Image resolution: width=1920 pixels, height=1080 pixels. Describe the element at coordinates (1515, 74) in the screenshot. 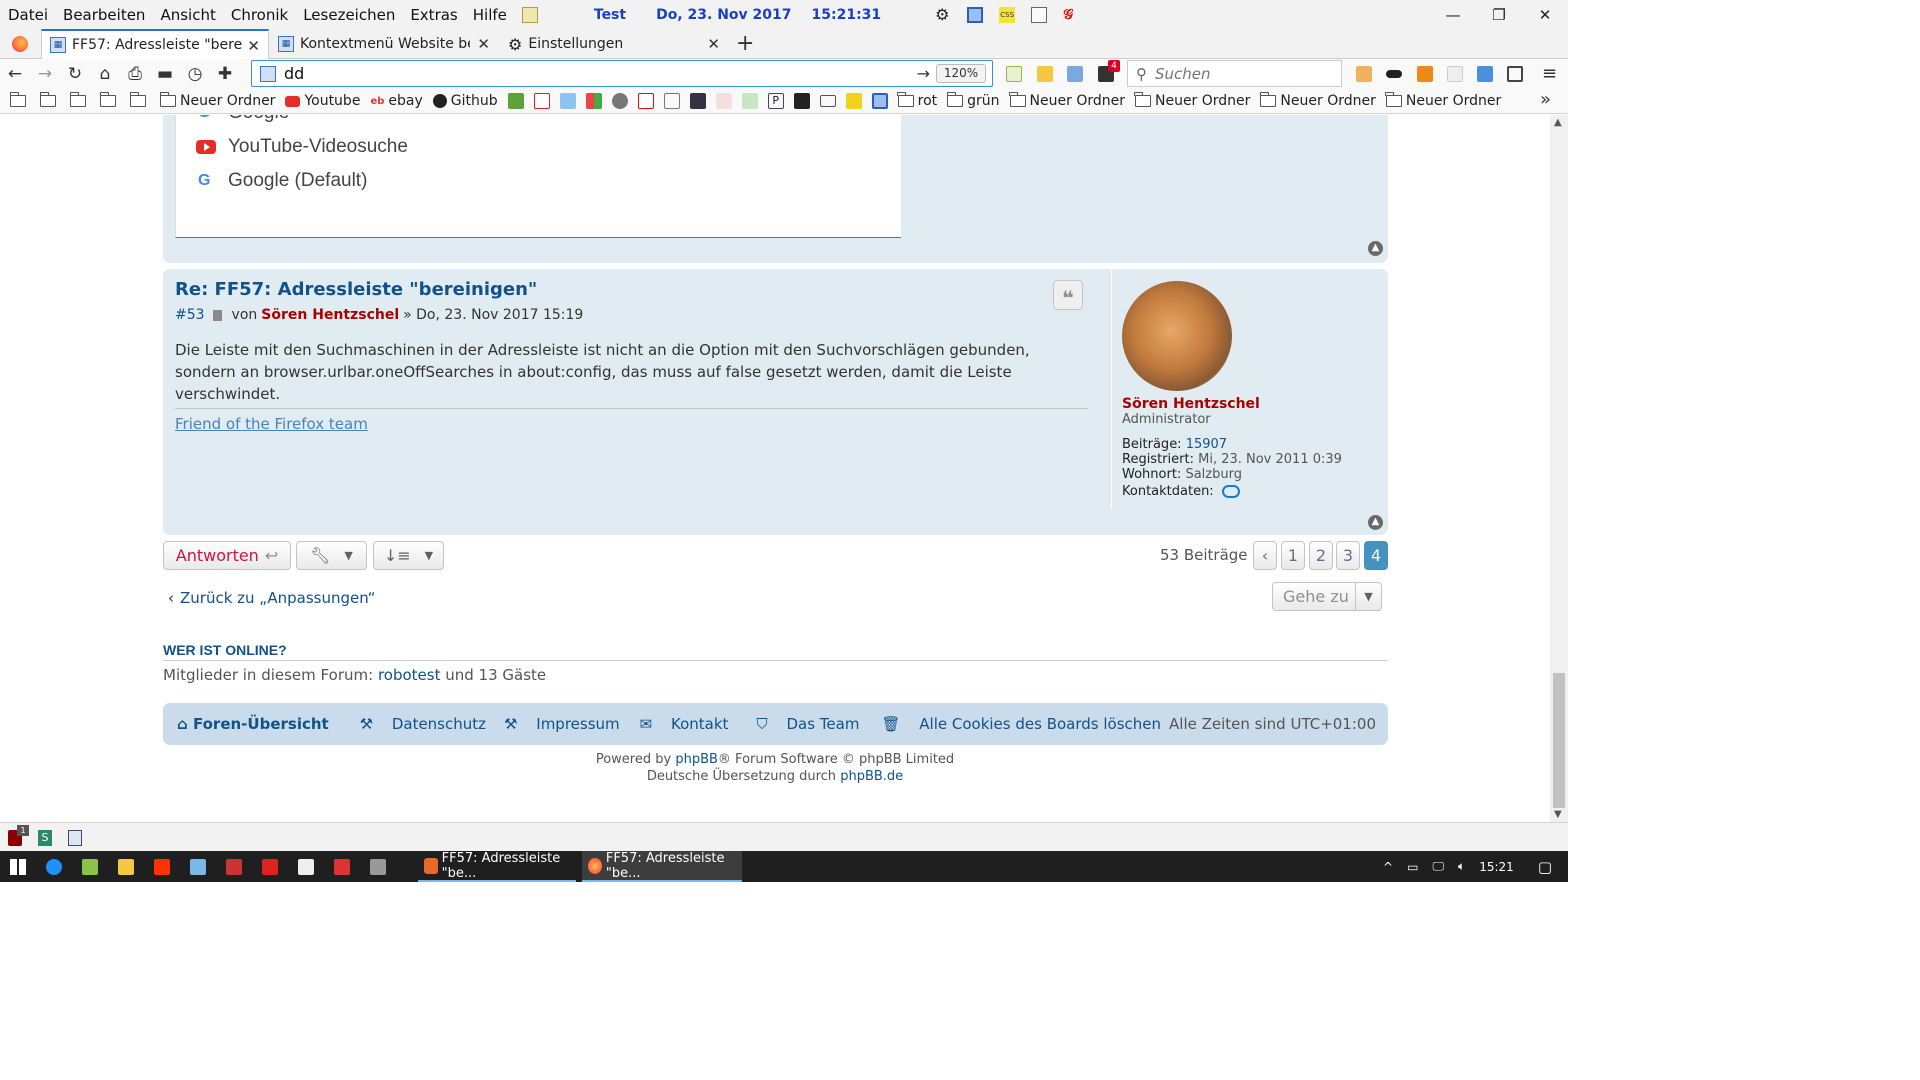

I see `sidebar-icon` at that location.